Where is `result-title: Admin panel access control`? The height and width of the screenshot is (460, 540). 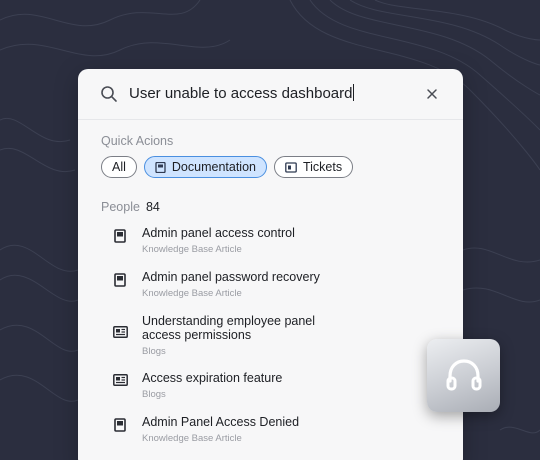 result-title: Admin panel access control is located at coordinates (218, 233).